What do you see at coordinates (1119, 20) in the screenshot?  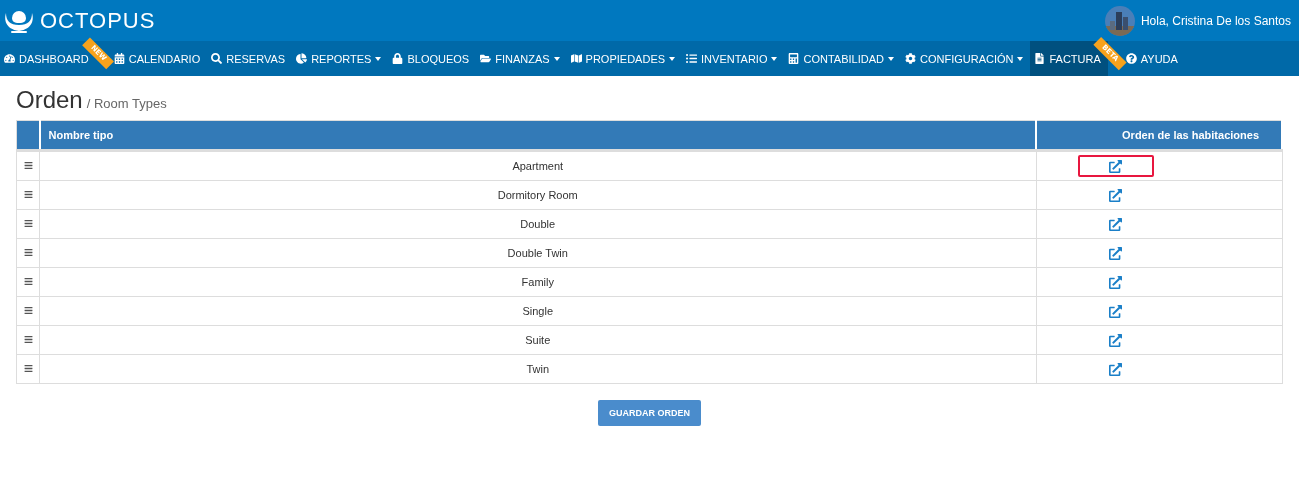 I see `avatar` at bounding box center [1119, 20].